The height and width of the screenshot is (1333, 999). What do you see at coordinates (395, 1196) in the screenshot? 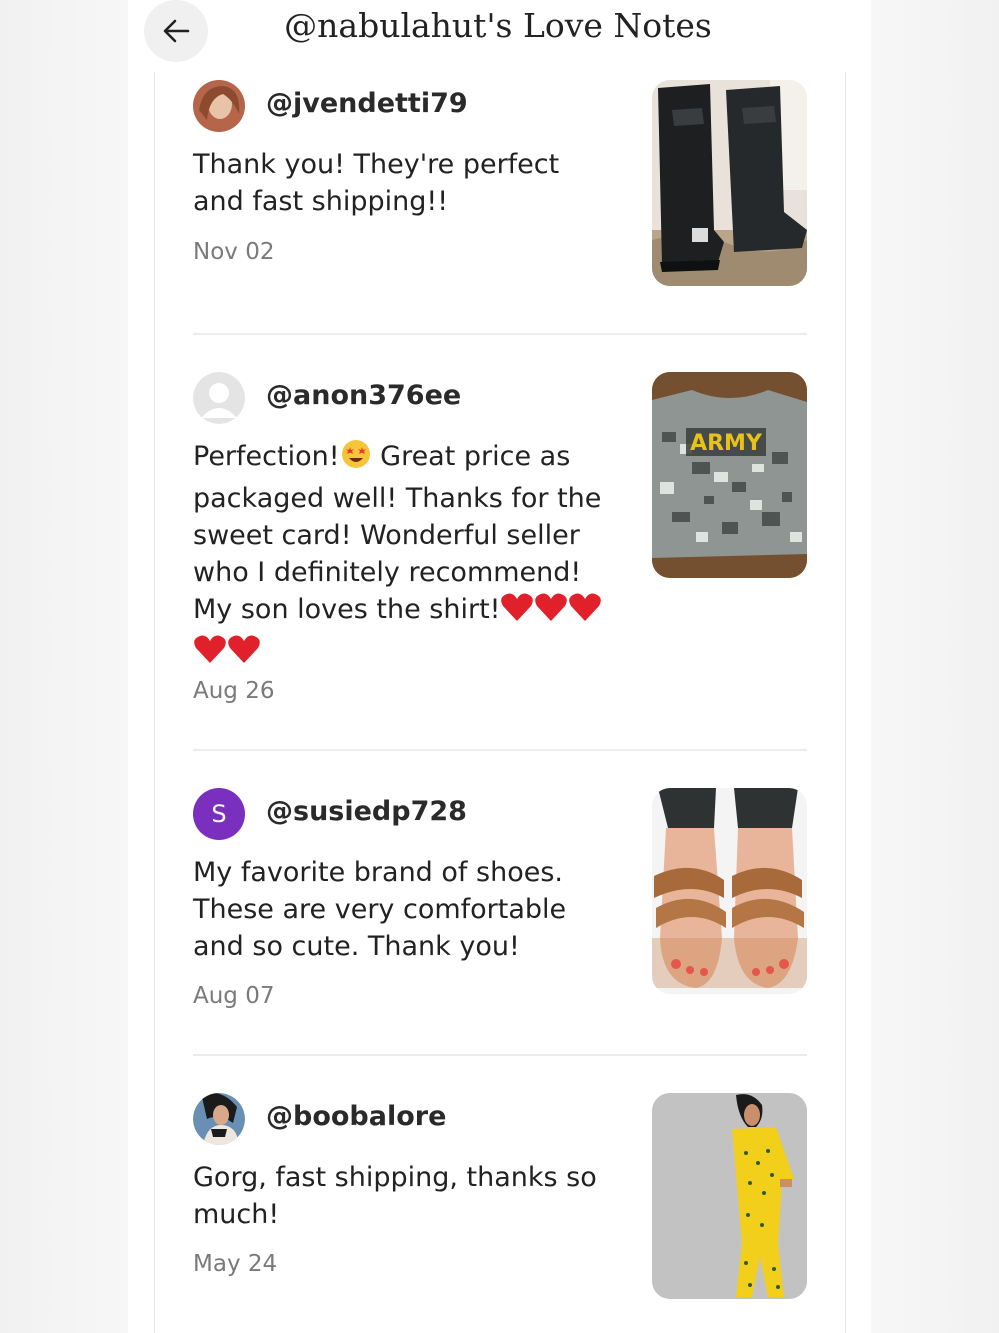
I see `note-text: Gorg, fast shipping, thanks so much!` at bounding box center [395, 1196].